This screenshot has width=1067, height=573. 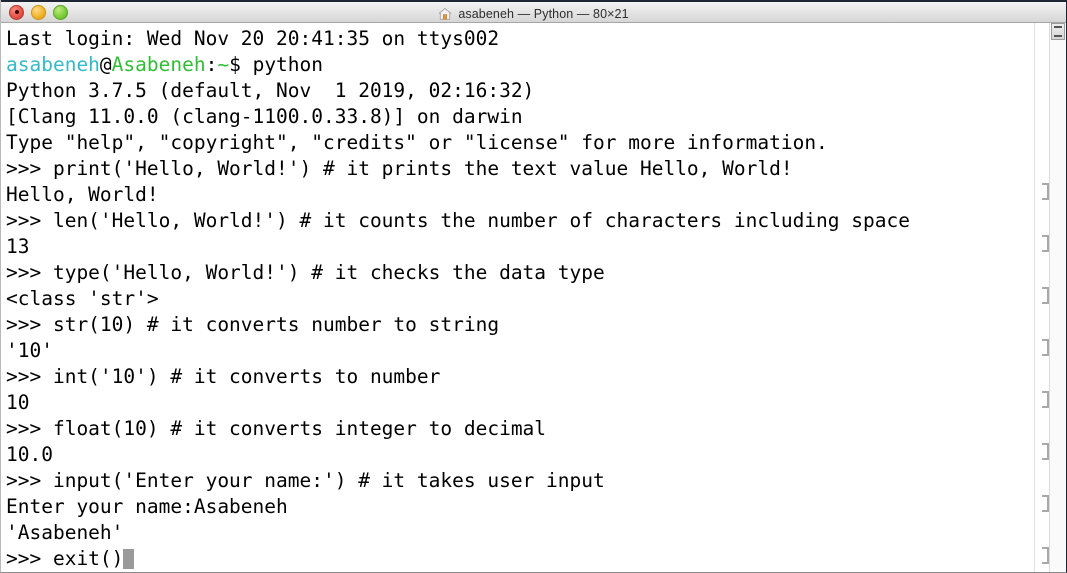 I want to click on prompt-host: Asabeneh, so click(x=158, y=64).